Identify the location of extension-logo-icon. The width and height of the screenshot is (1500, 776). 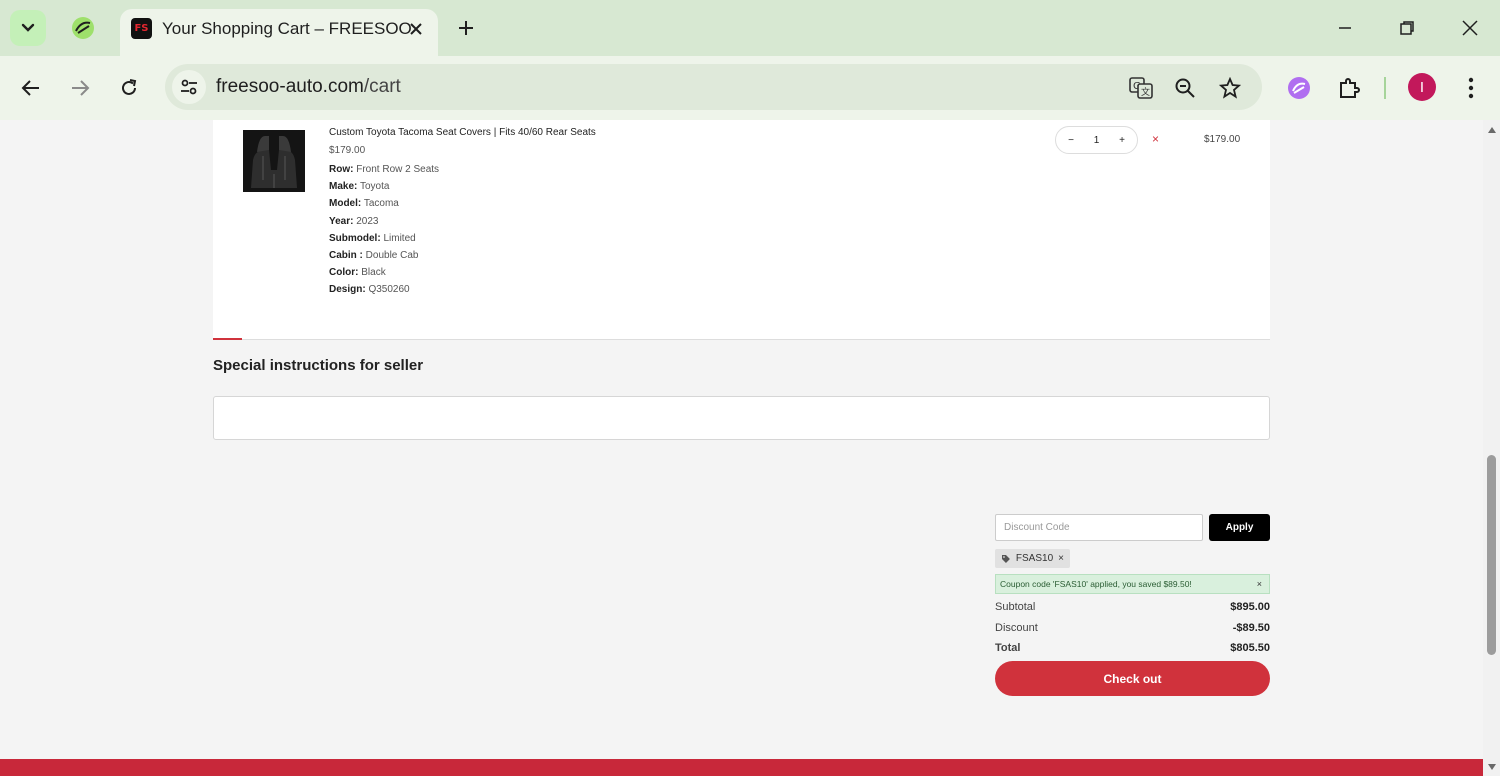
(1299, 88).